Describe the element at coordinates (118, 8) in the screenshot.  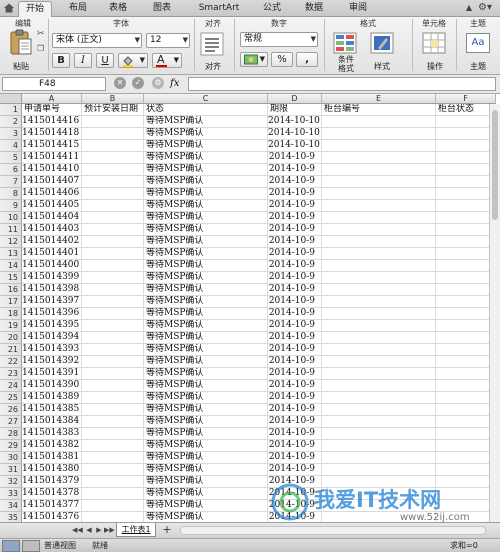
I see `tab-3: 表格` at that location.